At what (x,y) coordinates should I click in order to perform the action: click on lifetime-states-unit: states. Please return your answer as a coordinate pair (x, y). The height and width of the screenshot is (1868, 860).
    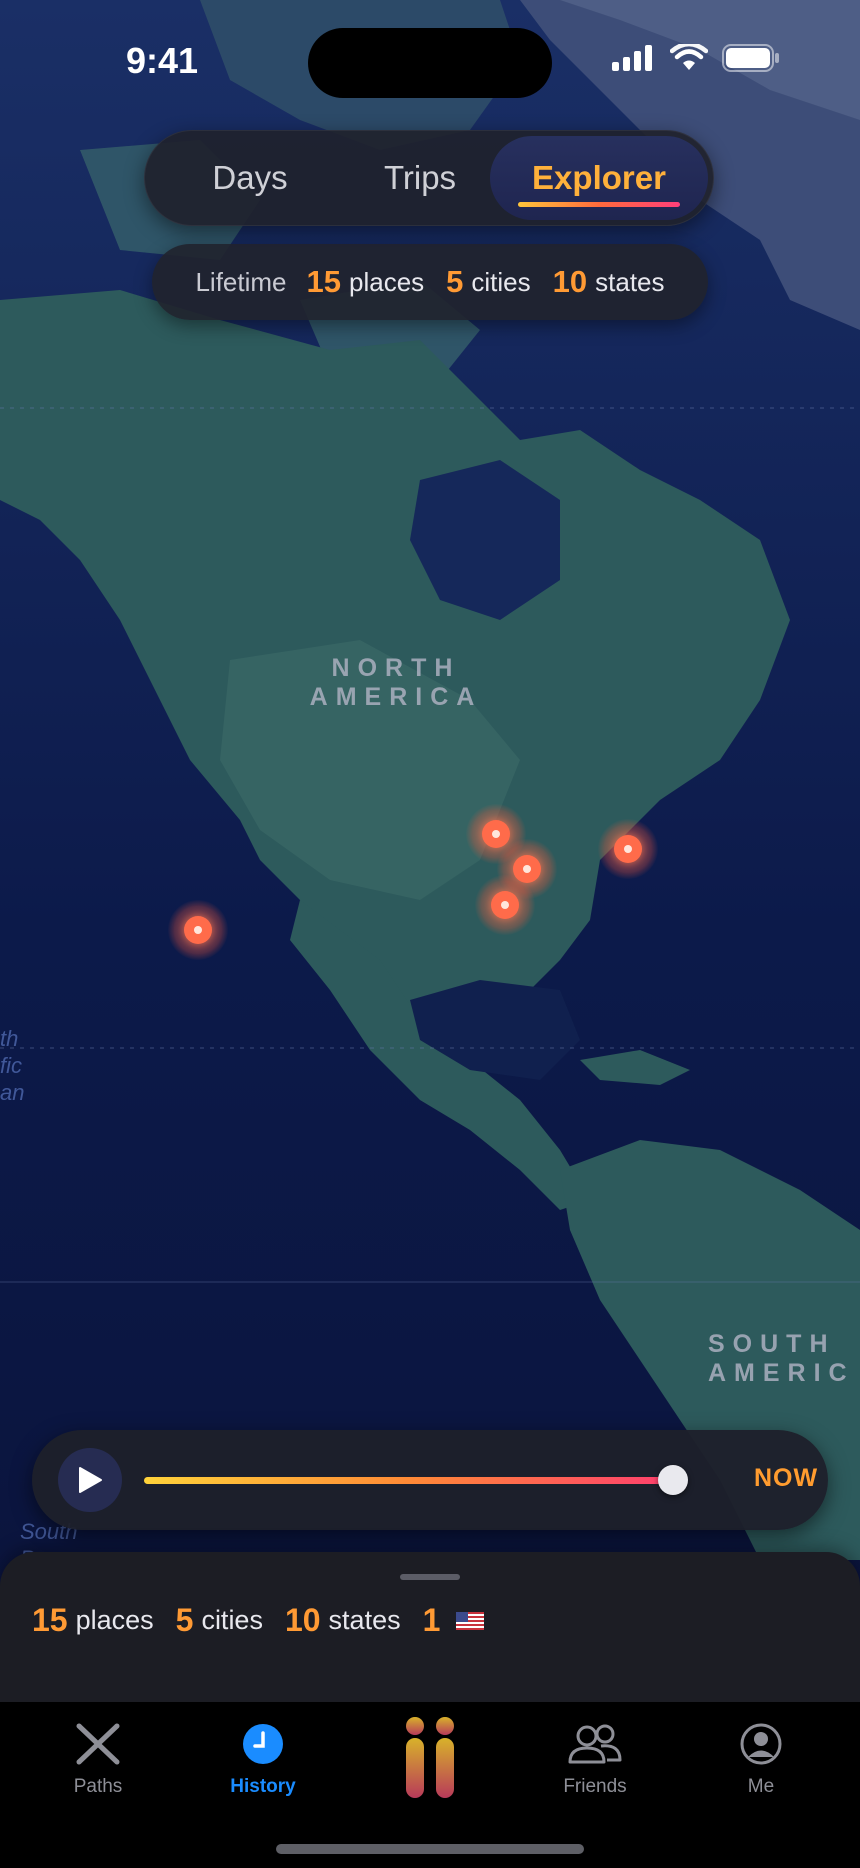
    Looking at the image, I should click on (630, 281).